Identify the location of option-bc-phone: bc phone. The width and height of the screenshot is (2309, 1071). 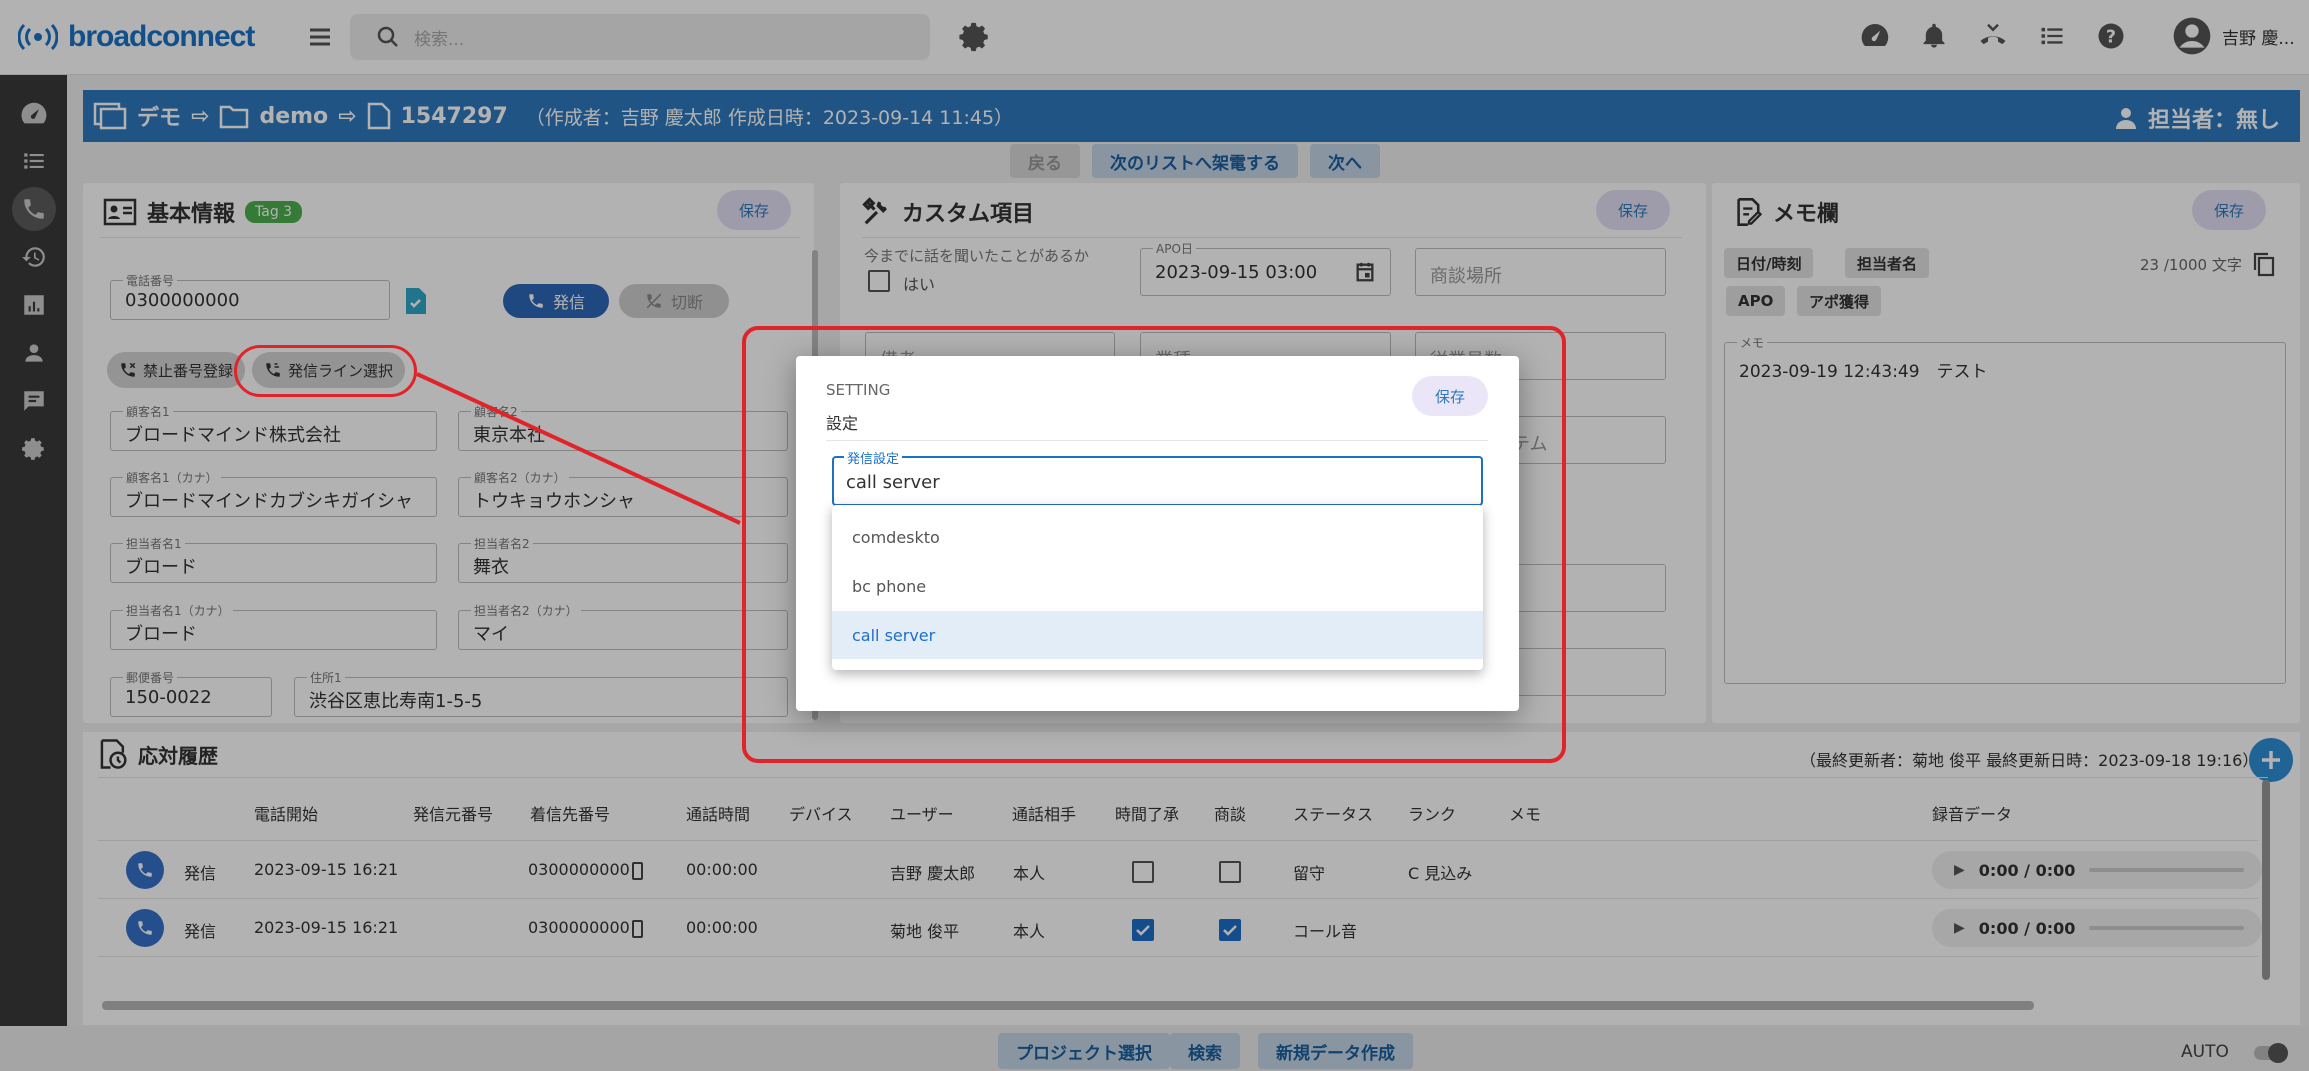
(1157, 586).